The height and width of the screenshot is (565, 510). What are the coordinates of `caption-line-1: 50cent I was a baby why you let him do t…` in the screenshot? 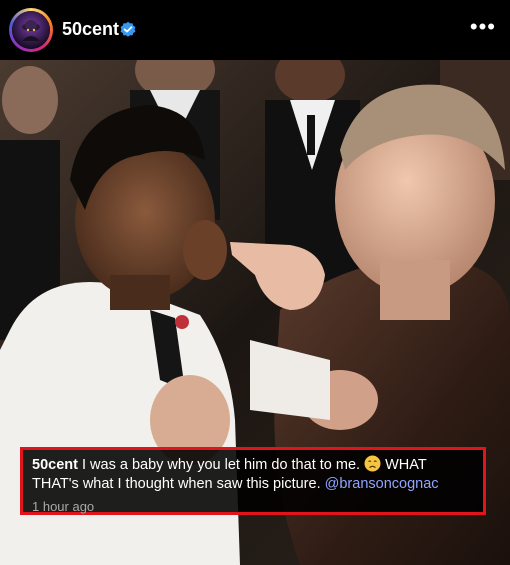 It's located at (253, 465).